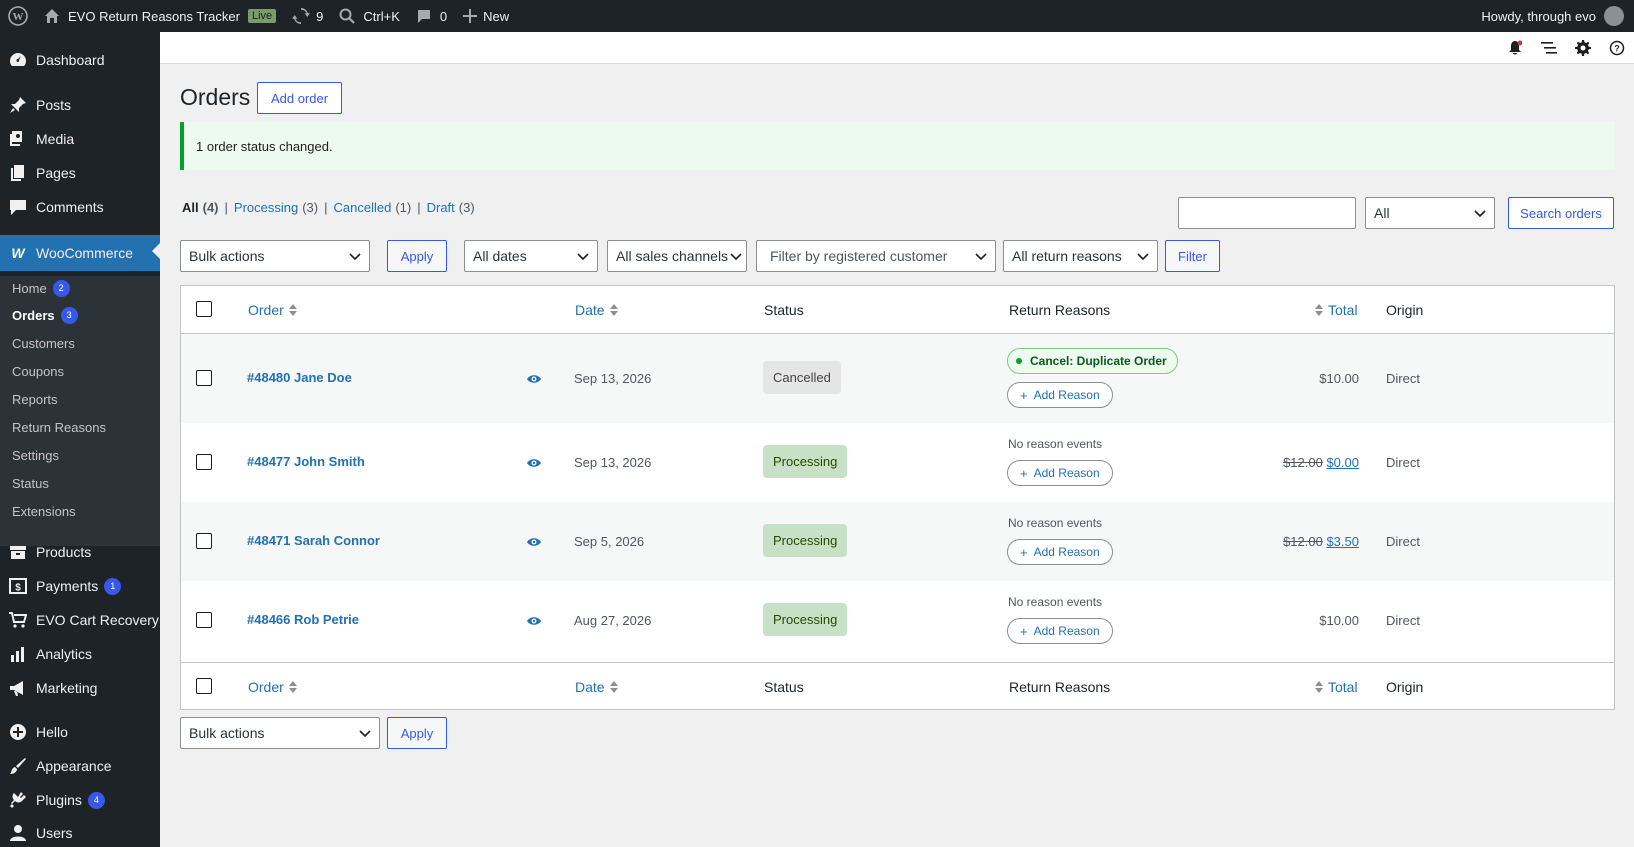 This screenshot has width=1634, height=847. I want to click on column-date-label: Date, so click(590, 687).